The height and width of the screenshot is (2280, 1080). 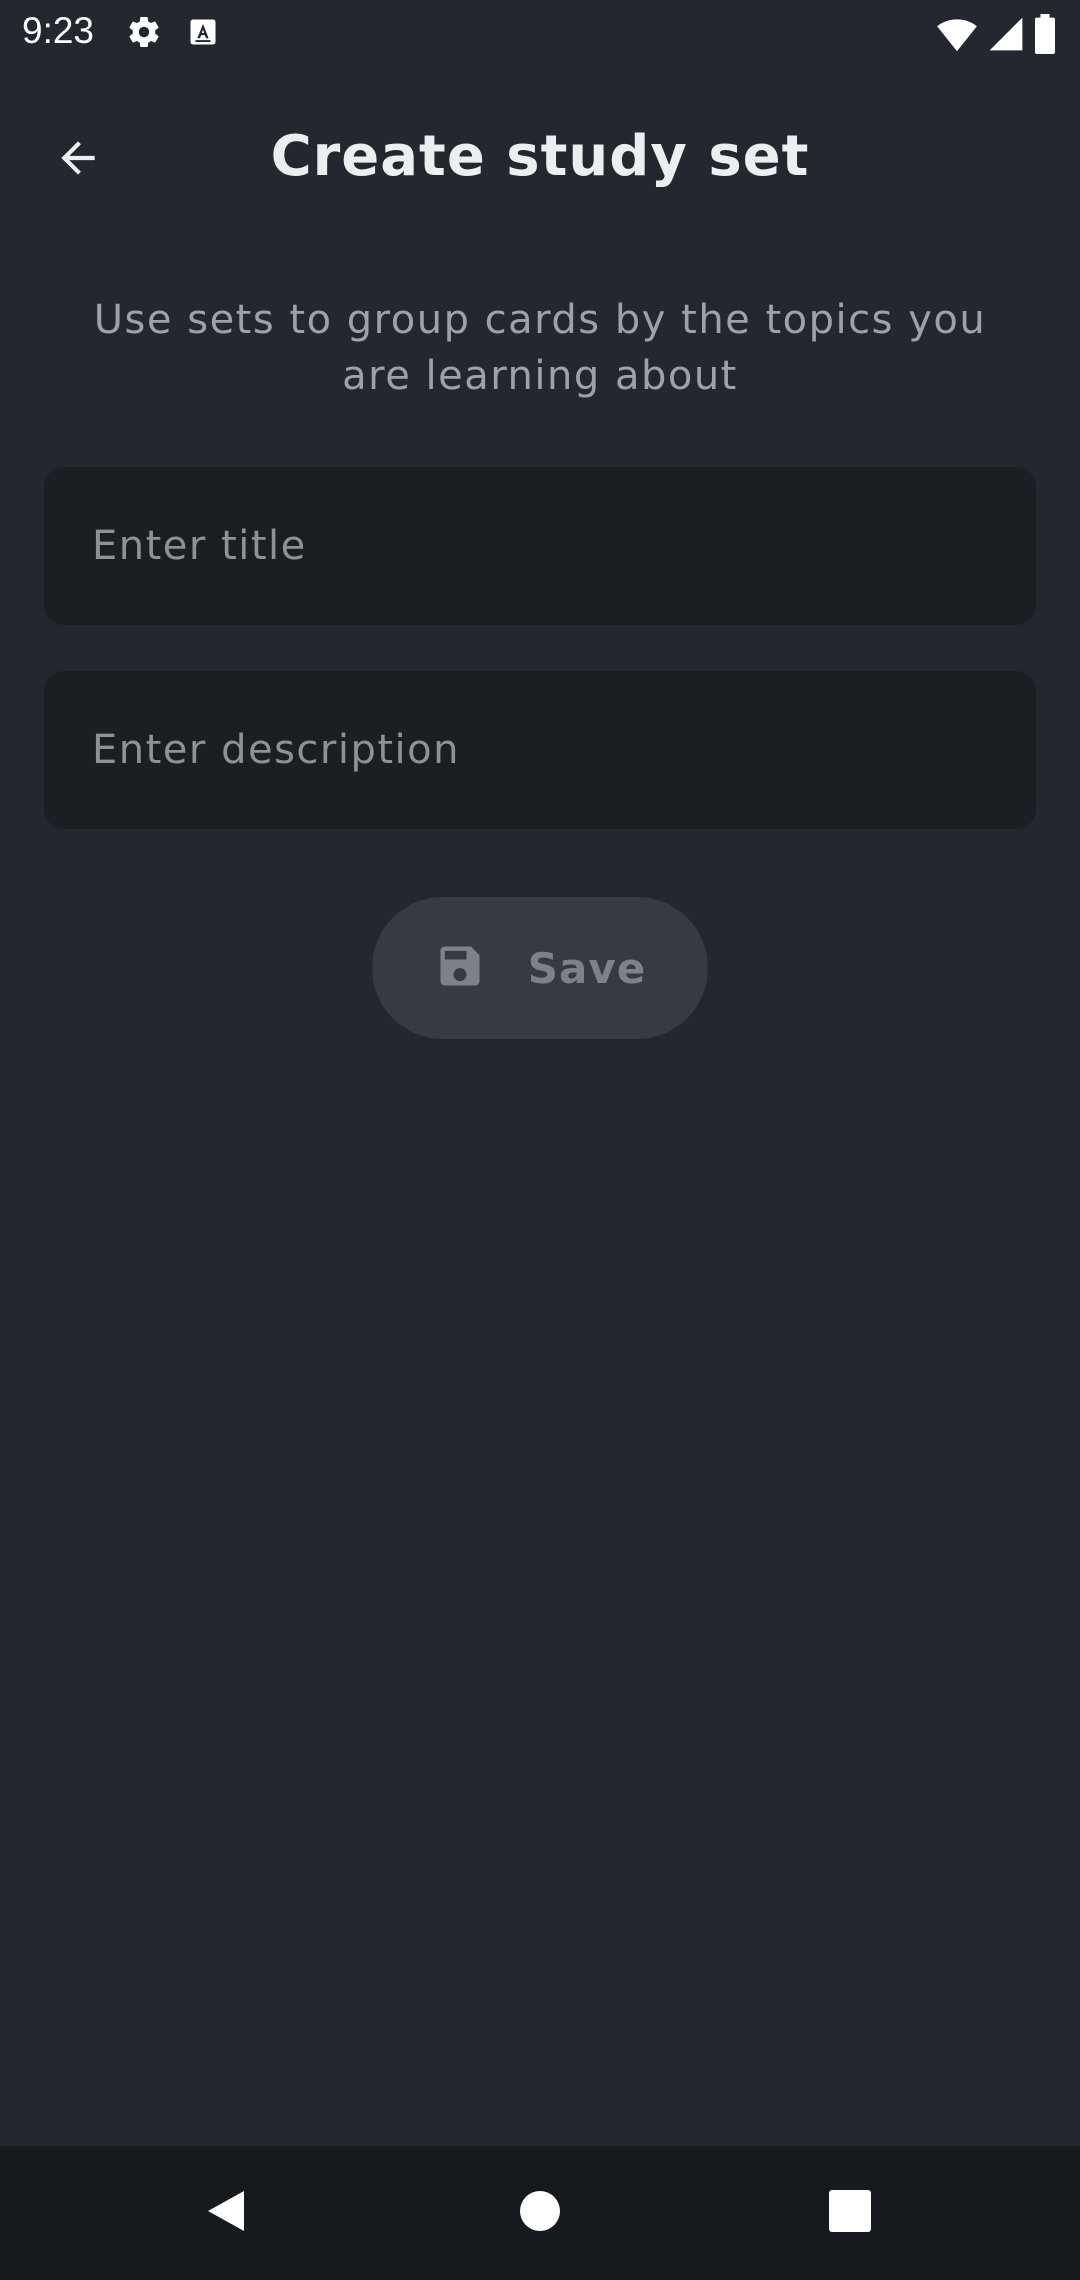 I want to click on system-nav-bar, so click(x=540, y=2213).